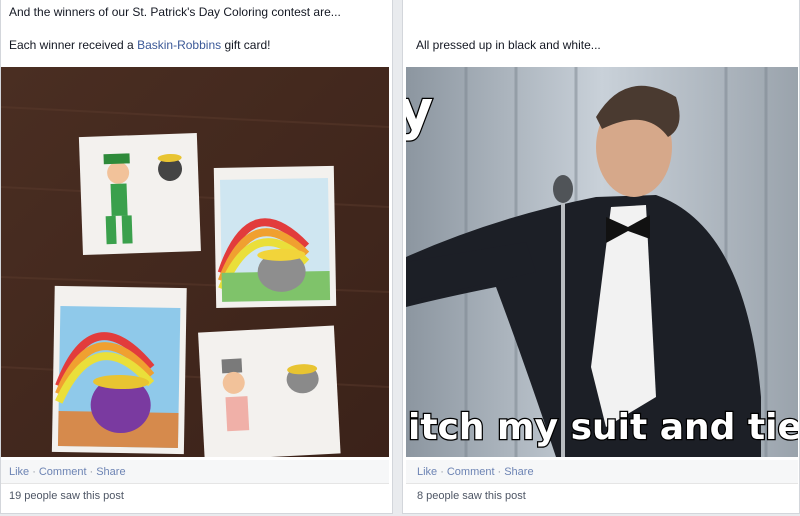 The height and width of the screenshot is (516, 800). I want to click on post-text-suffix: gift card!, so click(246, 45).